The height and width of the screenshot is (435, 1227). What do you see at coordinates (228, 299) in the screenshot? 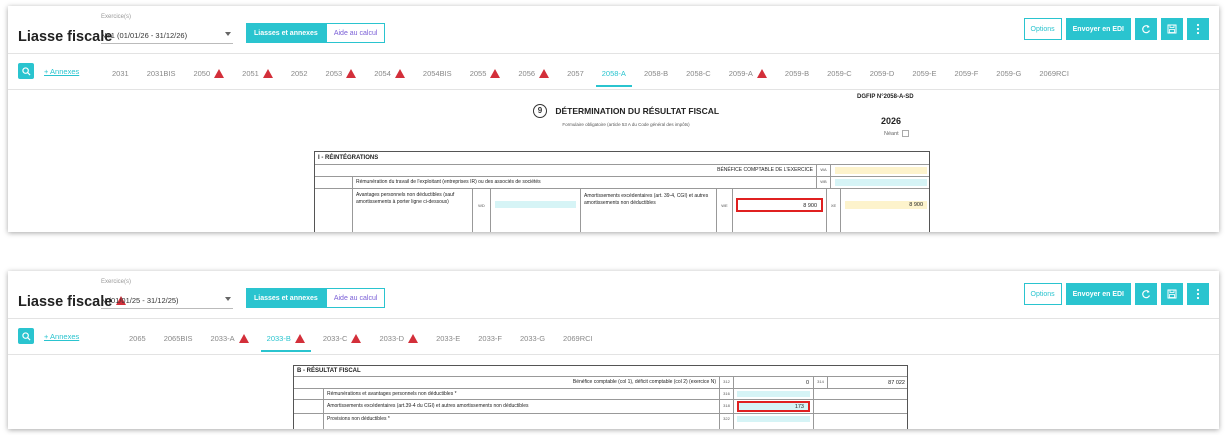
I see `chevron-down-icon` at bounding box center [228, 299].